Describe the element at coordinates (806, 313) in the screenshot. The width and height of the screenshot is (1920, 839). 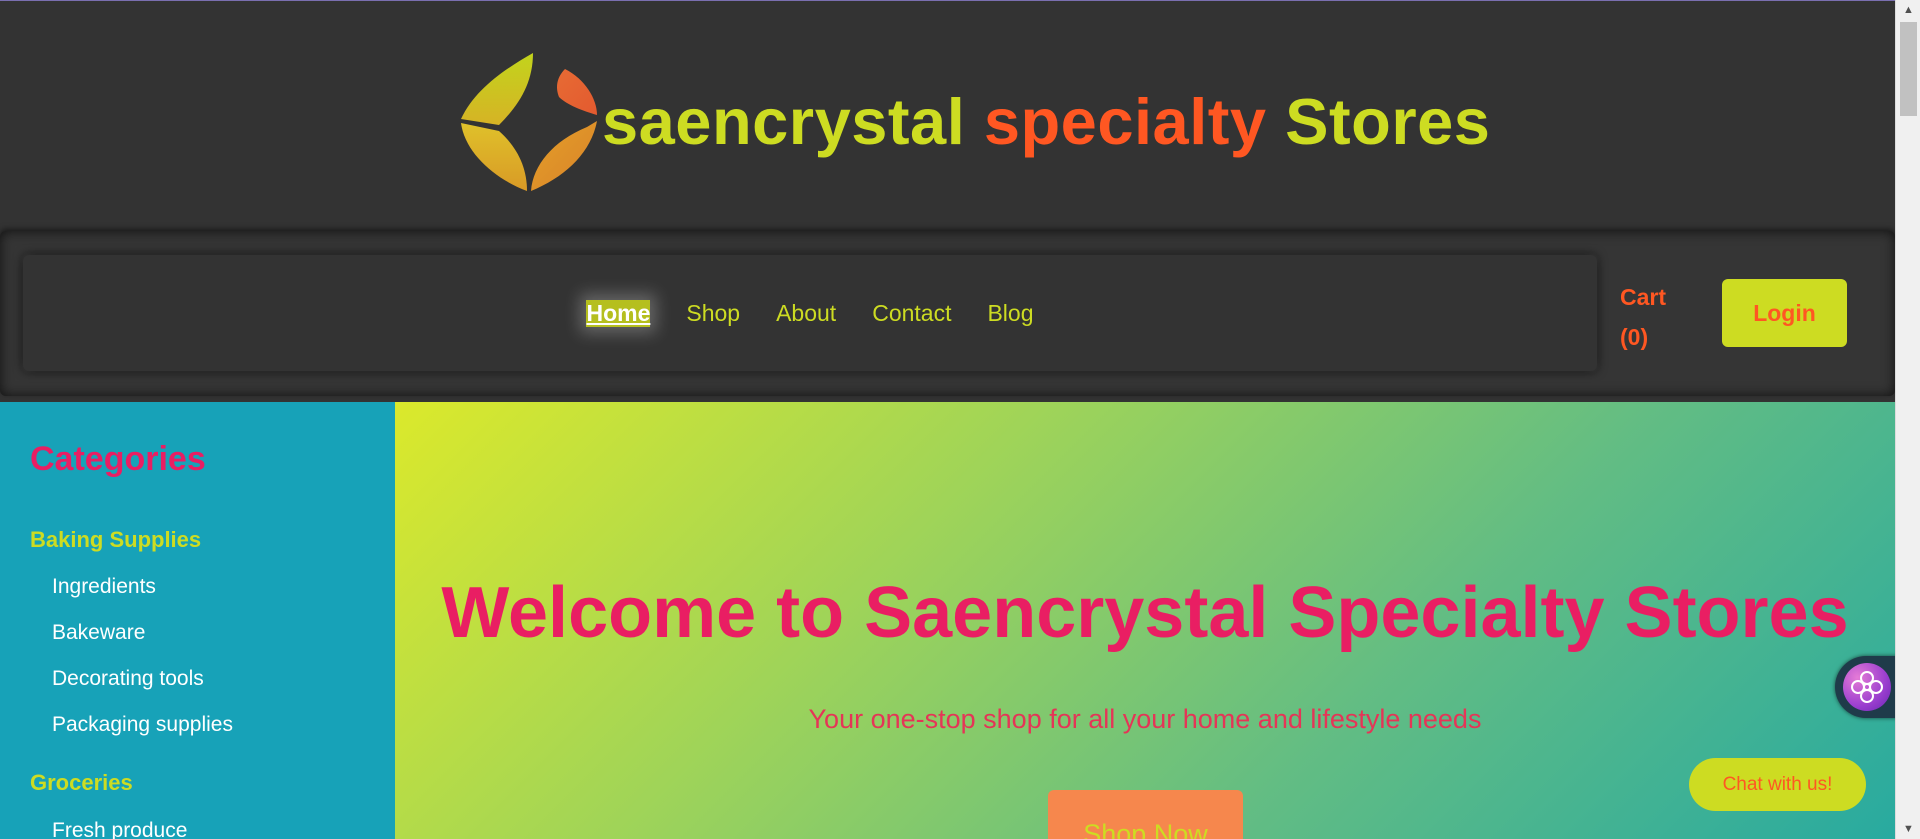
I see `nav-link-about: About` at that location.